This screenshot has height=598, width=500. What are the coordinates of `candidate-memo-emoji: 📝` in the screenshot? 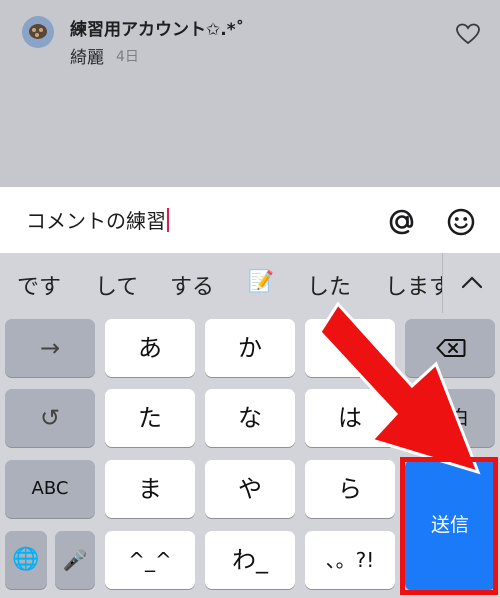 It's located at (261, 281).